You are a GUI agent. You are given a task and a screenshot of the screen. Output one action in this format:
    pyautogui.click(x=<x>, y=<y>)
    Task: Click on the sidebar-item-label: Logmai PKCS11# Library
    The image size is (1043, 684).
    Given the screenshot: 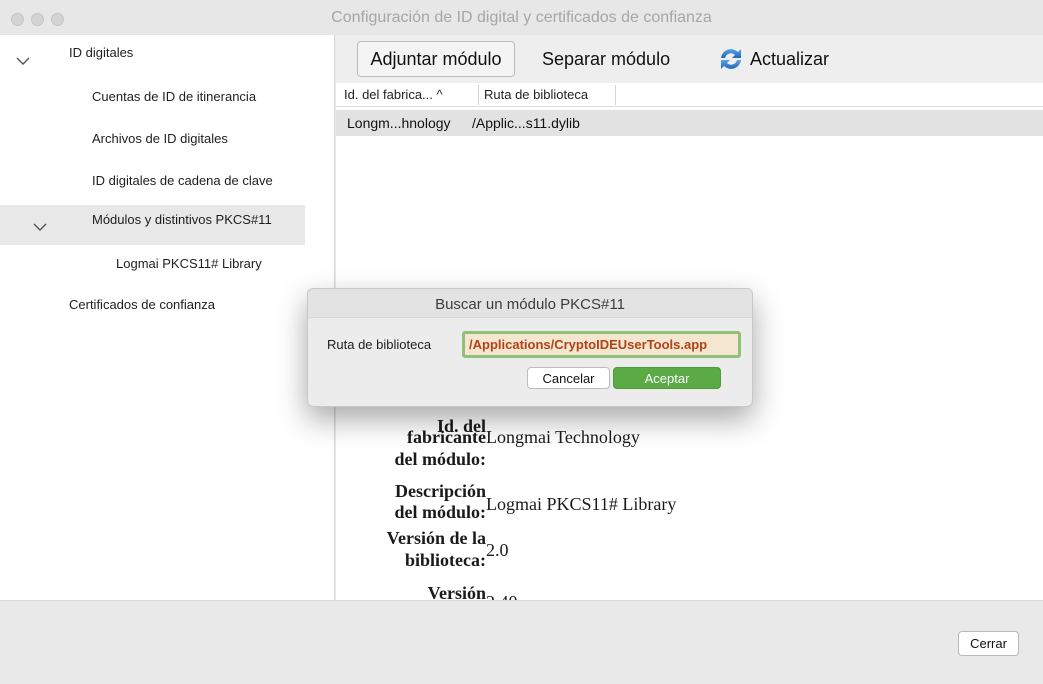 What is the action you would take?
    pyautogui.click(x=189, y=263)
    